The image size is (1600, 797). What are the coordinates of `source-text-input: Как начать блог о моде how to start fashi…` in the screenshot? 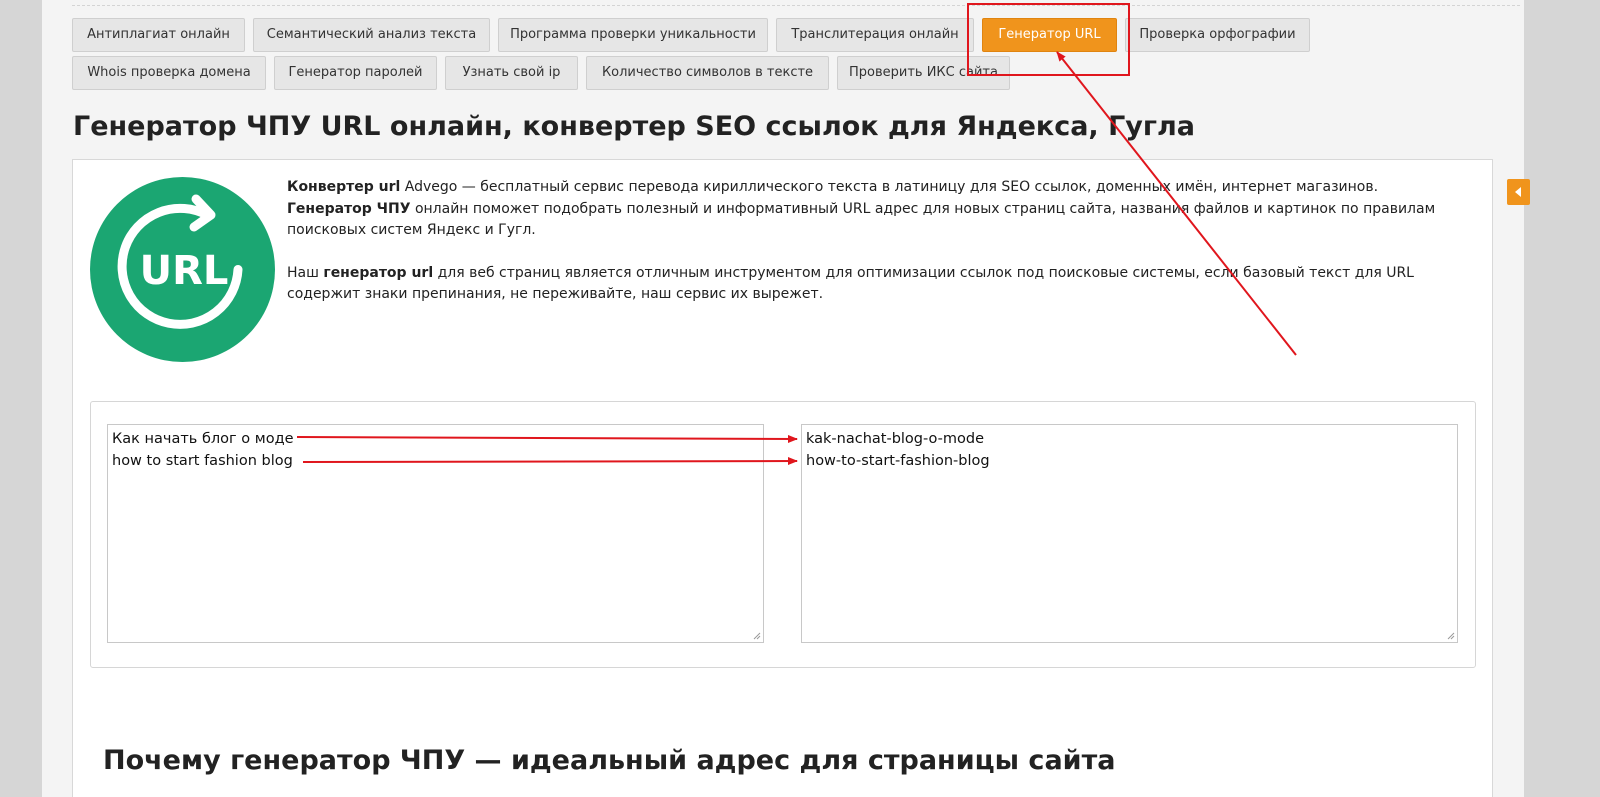 It's located at (435, 533).